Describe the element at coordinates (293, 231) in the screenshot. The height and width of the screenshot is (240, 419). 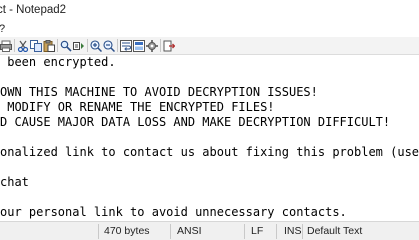
I see `status-insert-mode: INS` at that location.